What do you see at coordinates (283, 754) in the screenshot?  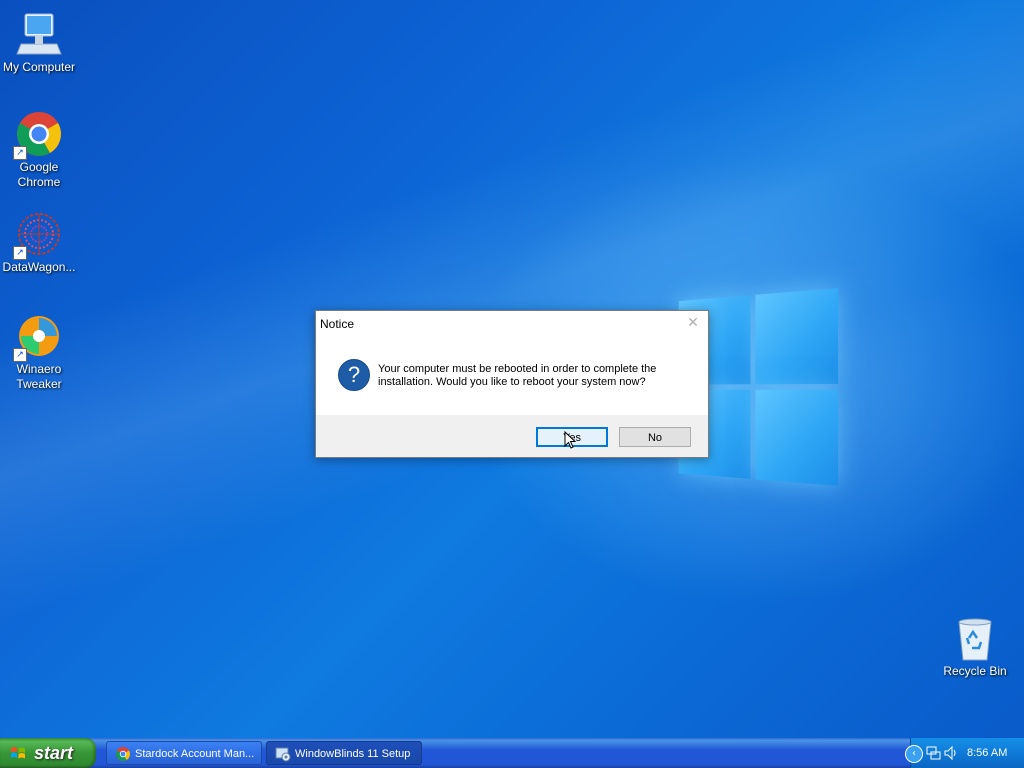 I see `setup-icon` at bounding box center [283, 754].